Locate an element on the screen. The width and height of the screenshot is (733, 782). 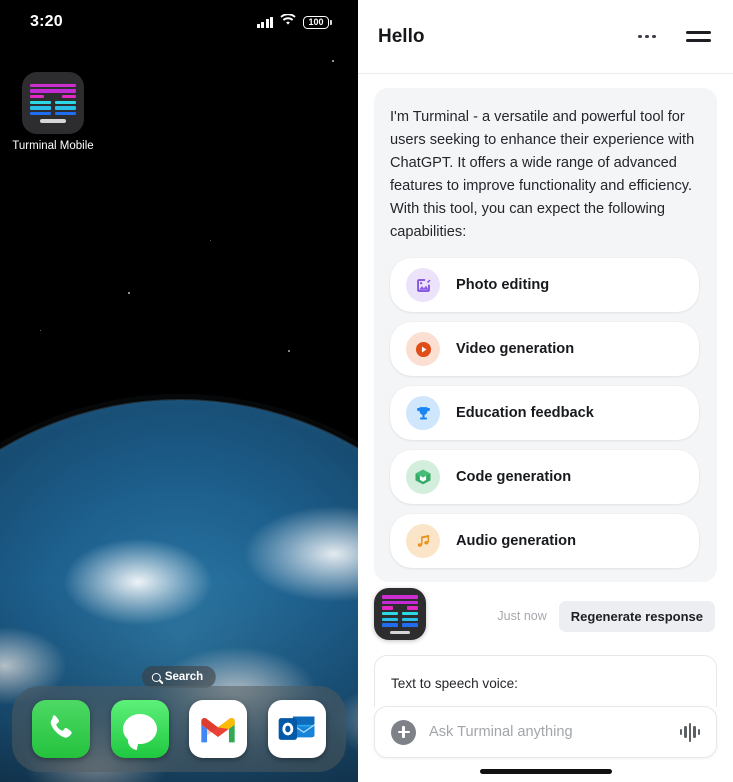
capability-item-education-feedback: Education feedback is located at coordinates (544, 413).